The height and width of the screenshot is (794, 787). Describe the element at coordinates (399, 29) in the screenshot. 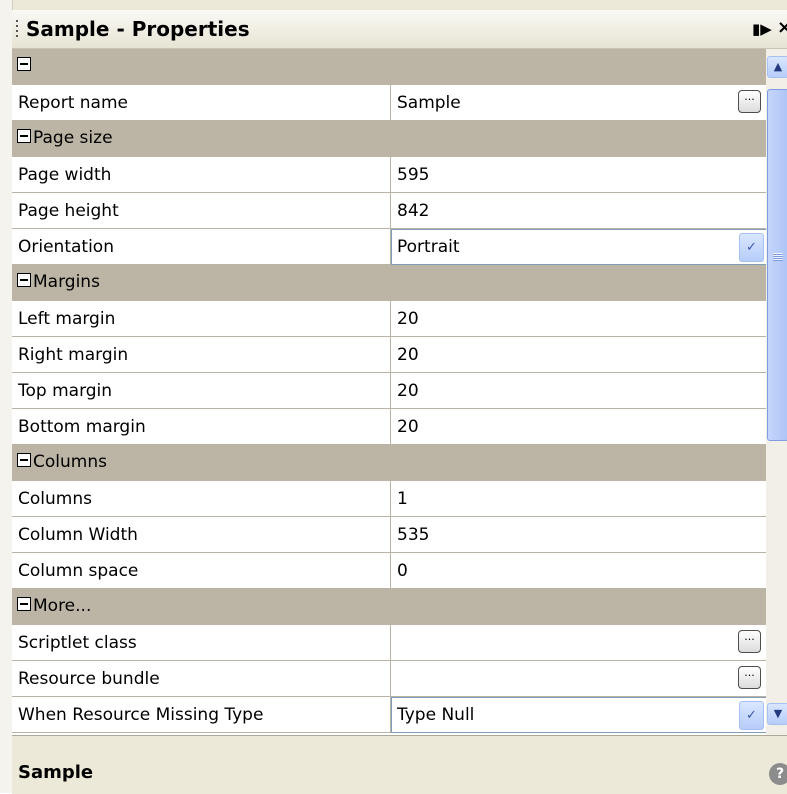

I see `title-bar: Sample - Properties ▮▶ ×` at that location.